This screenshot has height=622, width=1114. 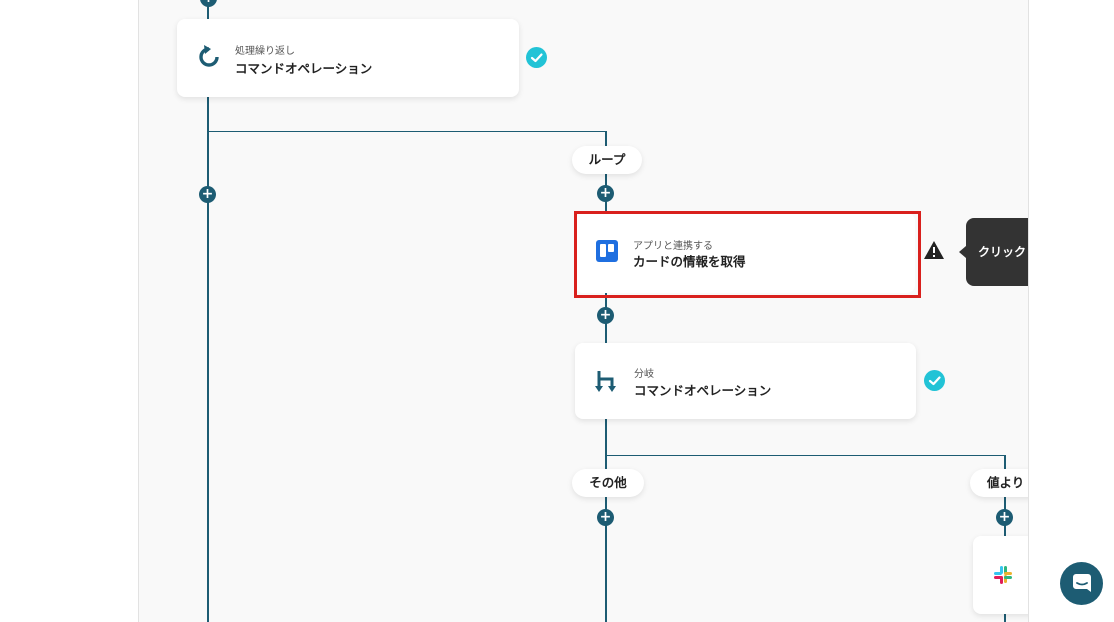 I want to click on branch-operation-card: 分岐 コマンドオペレーション, so click(x=745, y=381).